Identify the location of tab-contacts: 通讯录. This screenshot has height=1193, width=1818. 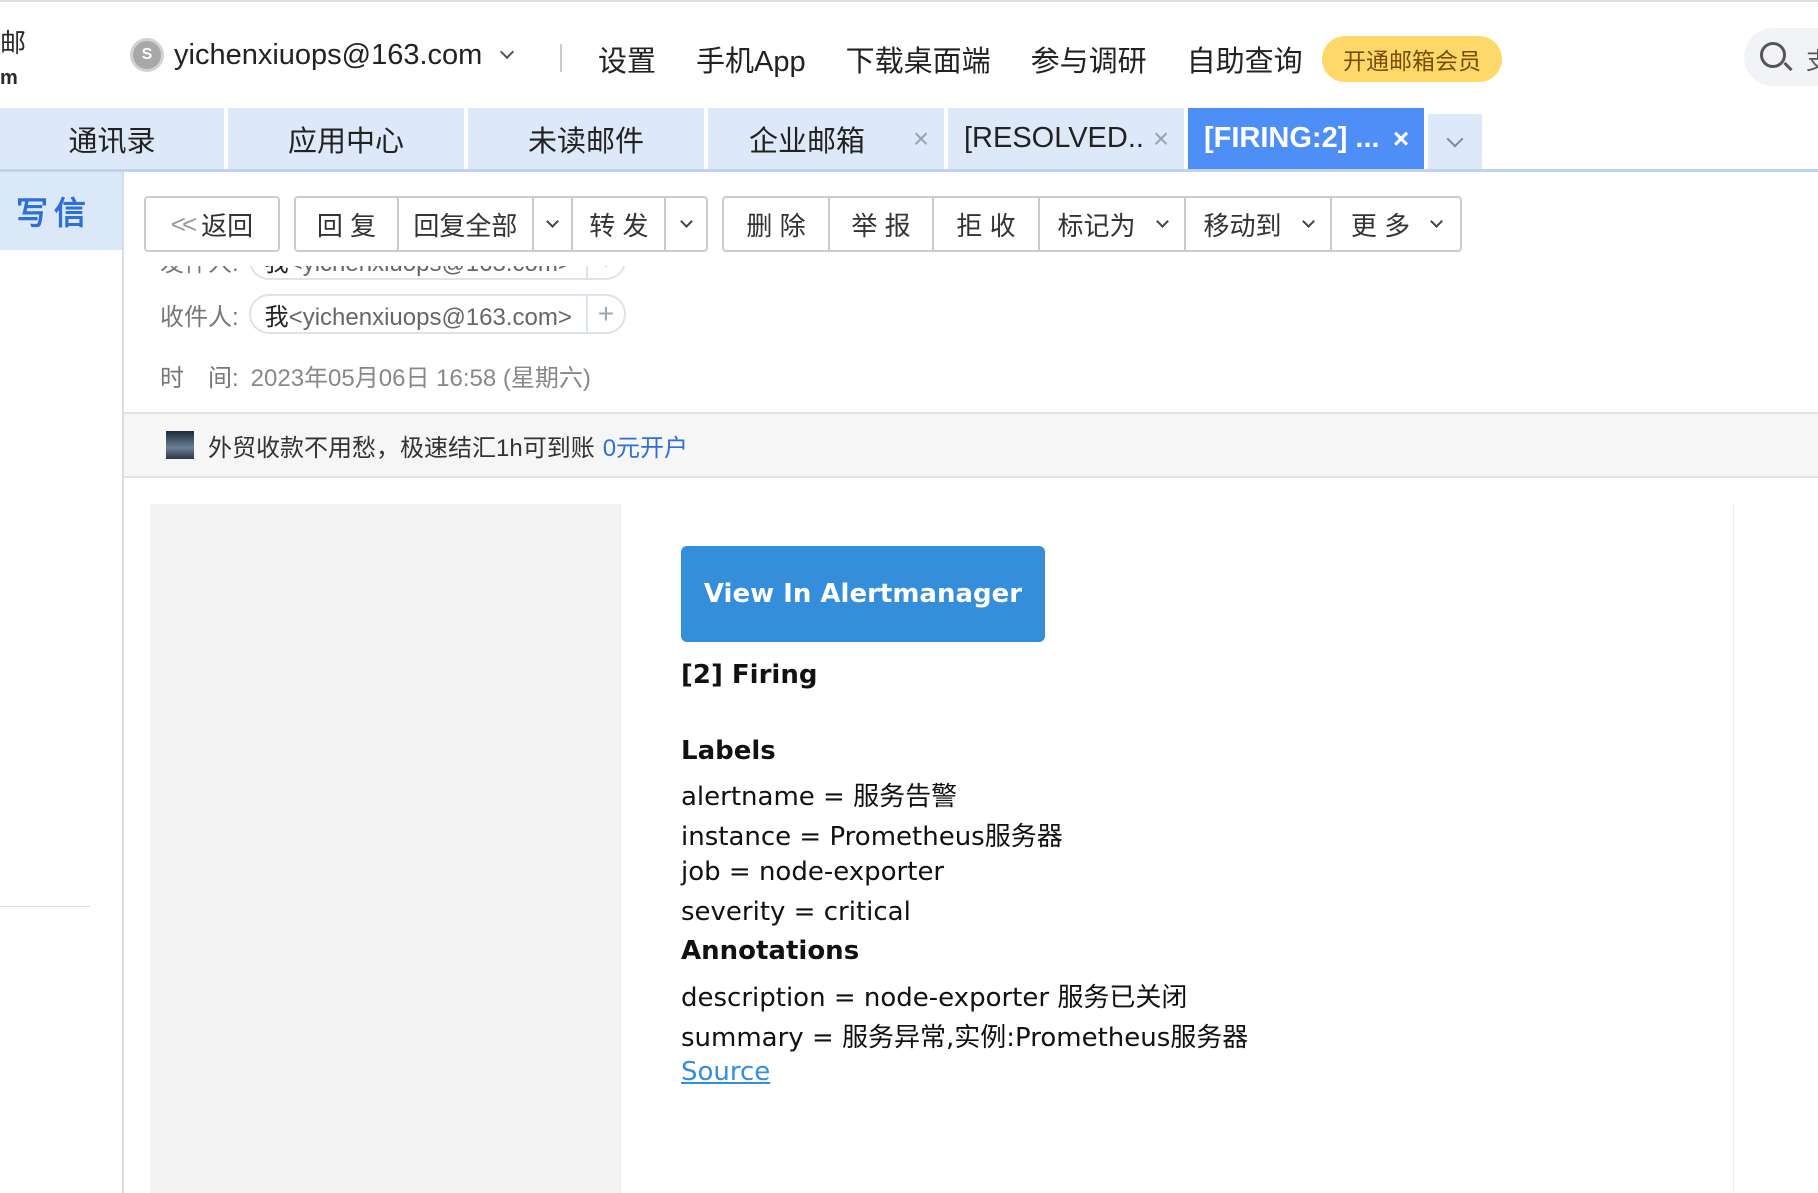
(112, 138).